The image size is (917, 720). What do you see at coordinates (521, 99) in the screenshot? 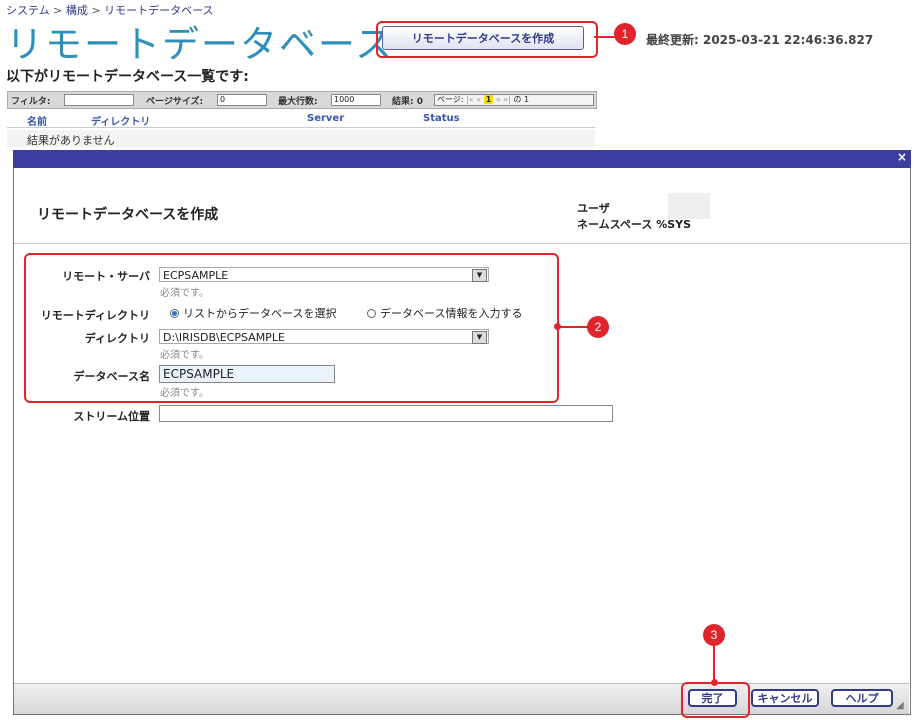
I see `page-total: の 1` at bounding box center [521, 99].